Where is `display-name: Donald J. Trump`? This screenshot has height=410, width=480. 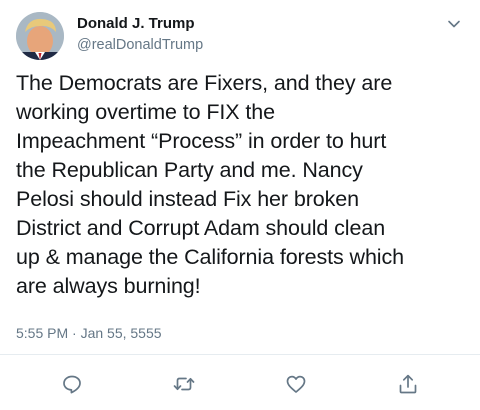 display-name: Donald J. Trump is located at coordinates (136, 23).